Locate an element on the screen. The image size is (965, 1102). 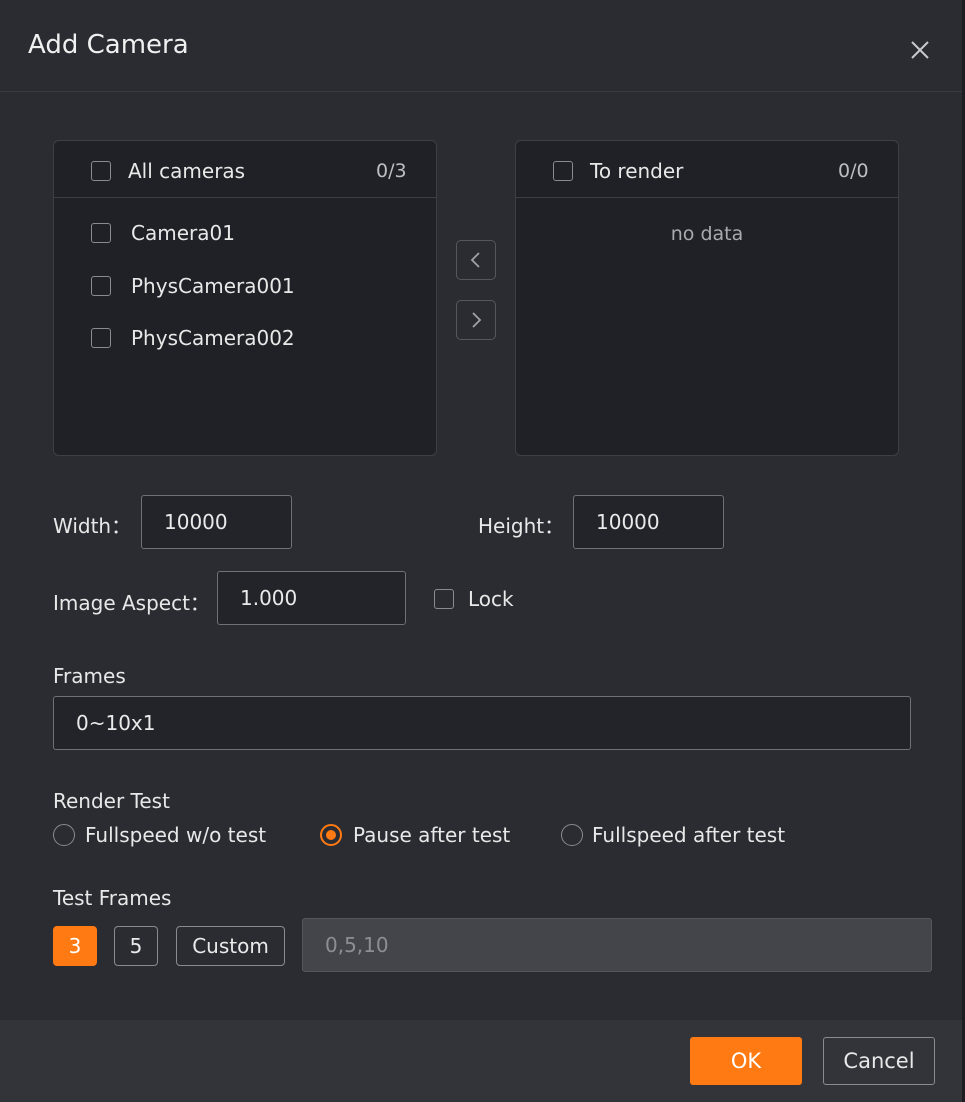
height-input is located at coordinates (648, 522).